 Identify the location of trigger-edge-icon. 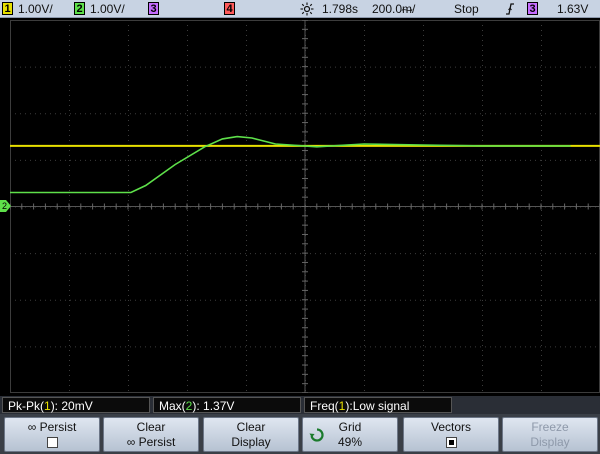
(511, 9).